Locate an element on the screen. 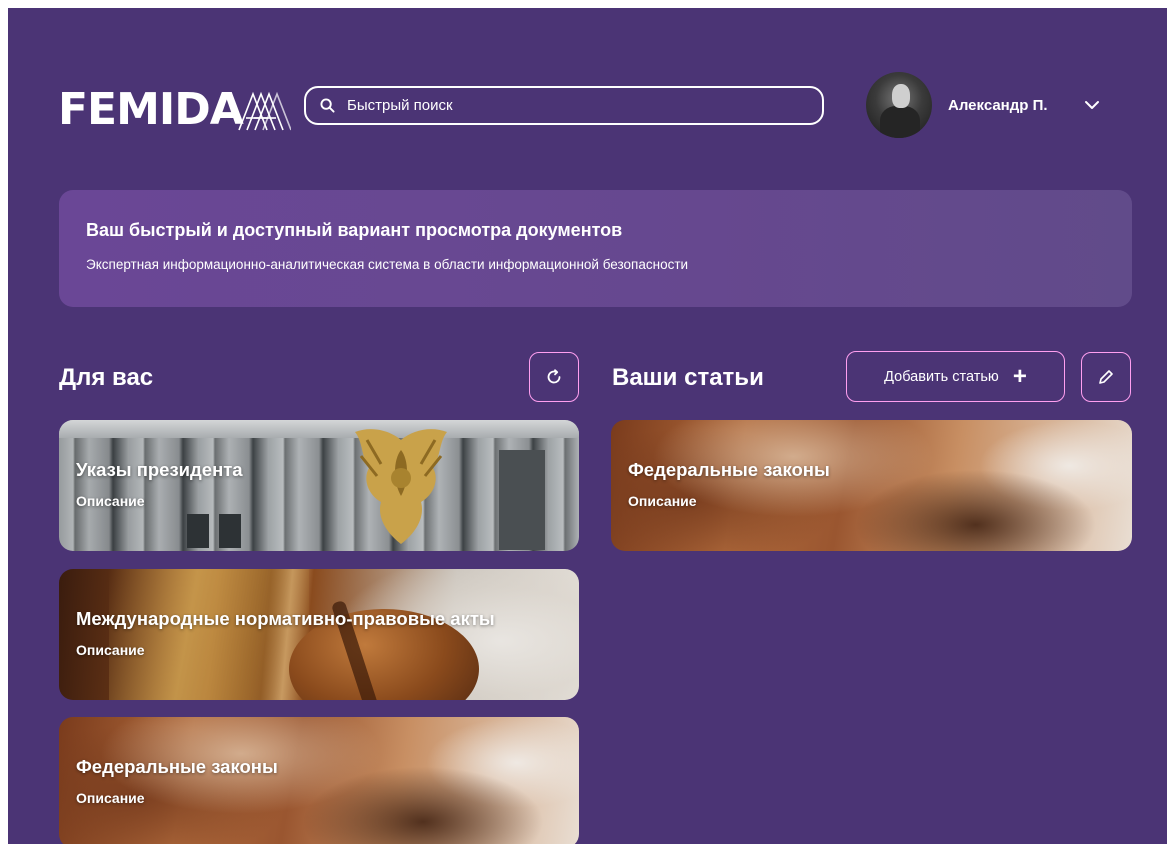 The height and width of the screenshot is (844, 1167). section-title-your-articles: Ваши статьи is located at coordinates (688, 377).